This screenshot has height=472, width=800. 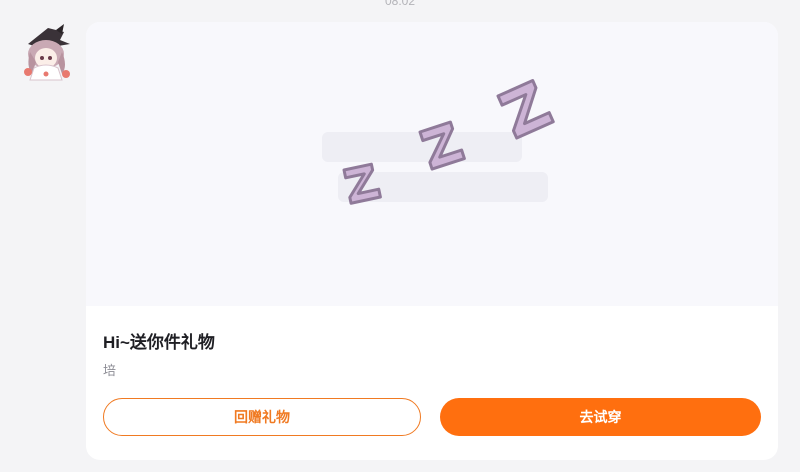 What do you see at coordinates (262, 417) in the screenshot?
I see `return-gift-button: 回赠礼物` at bounding box center [262, 417].